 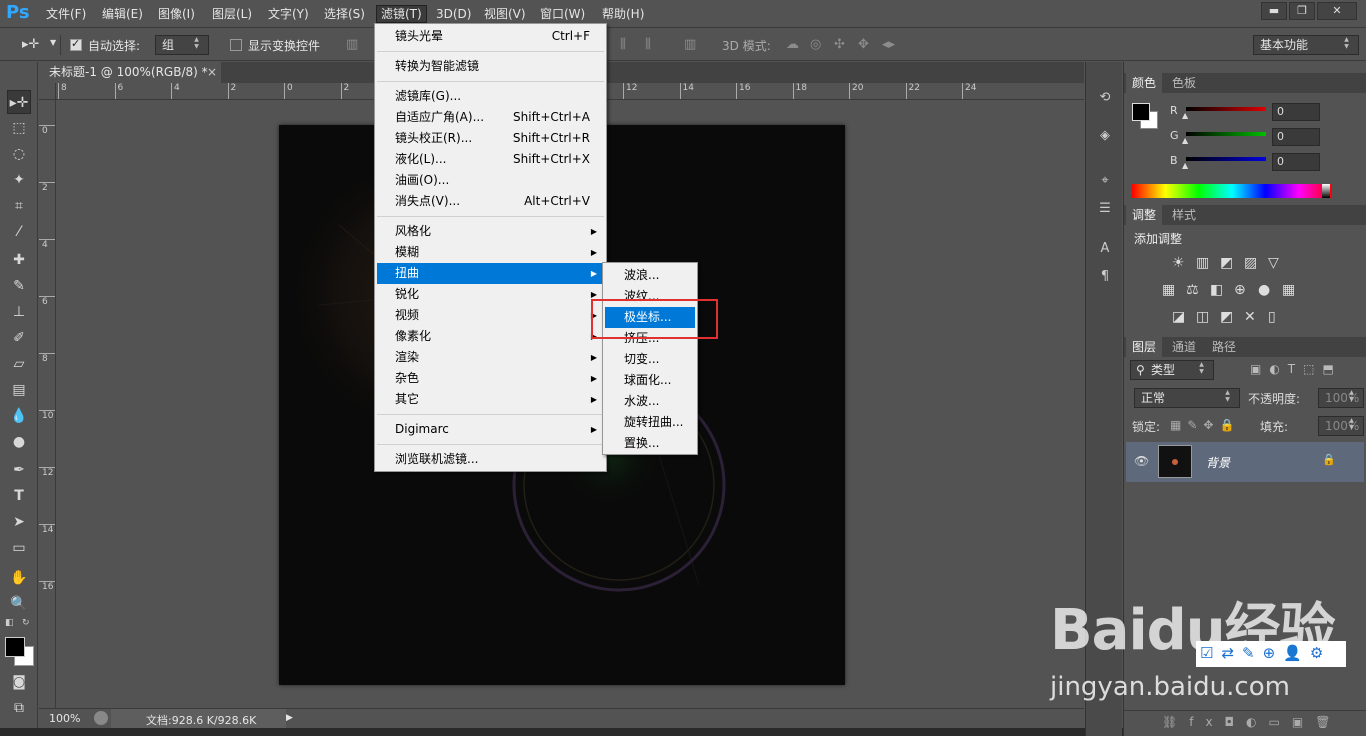 I want to click on scale-3d-icon: ◂▸, so click(x=888, y=44).